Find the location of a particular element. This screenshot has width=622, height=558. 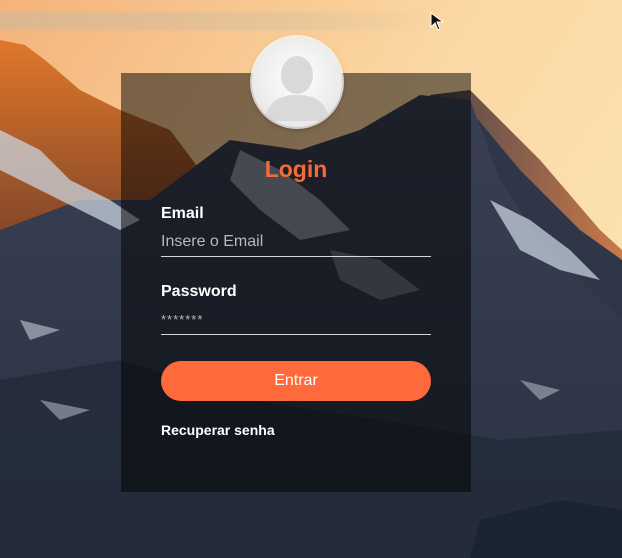

recover-password-link: Recuperar senha is located at coordinates (218, 430).